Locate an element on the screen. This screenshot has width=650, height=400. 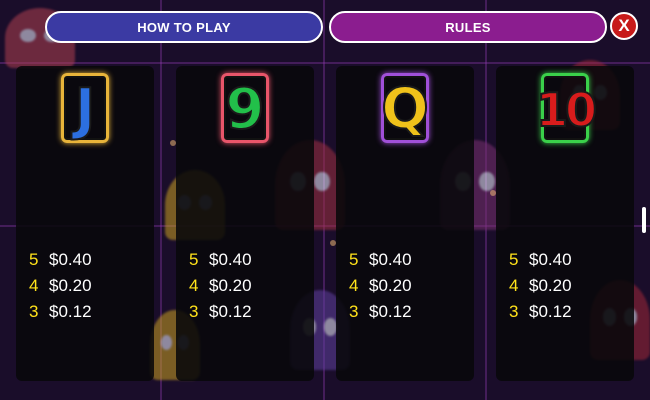
close-icon: X is located at coordinates (624, 25).